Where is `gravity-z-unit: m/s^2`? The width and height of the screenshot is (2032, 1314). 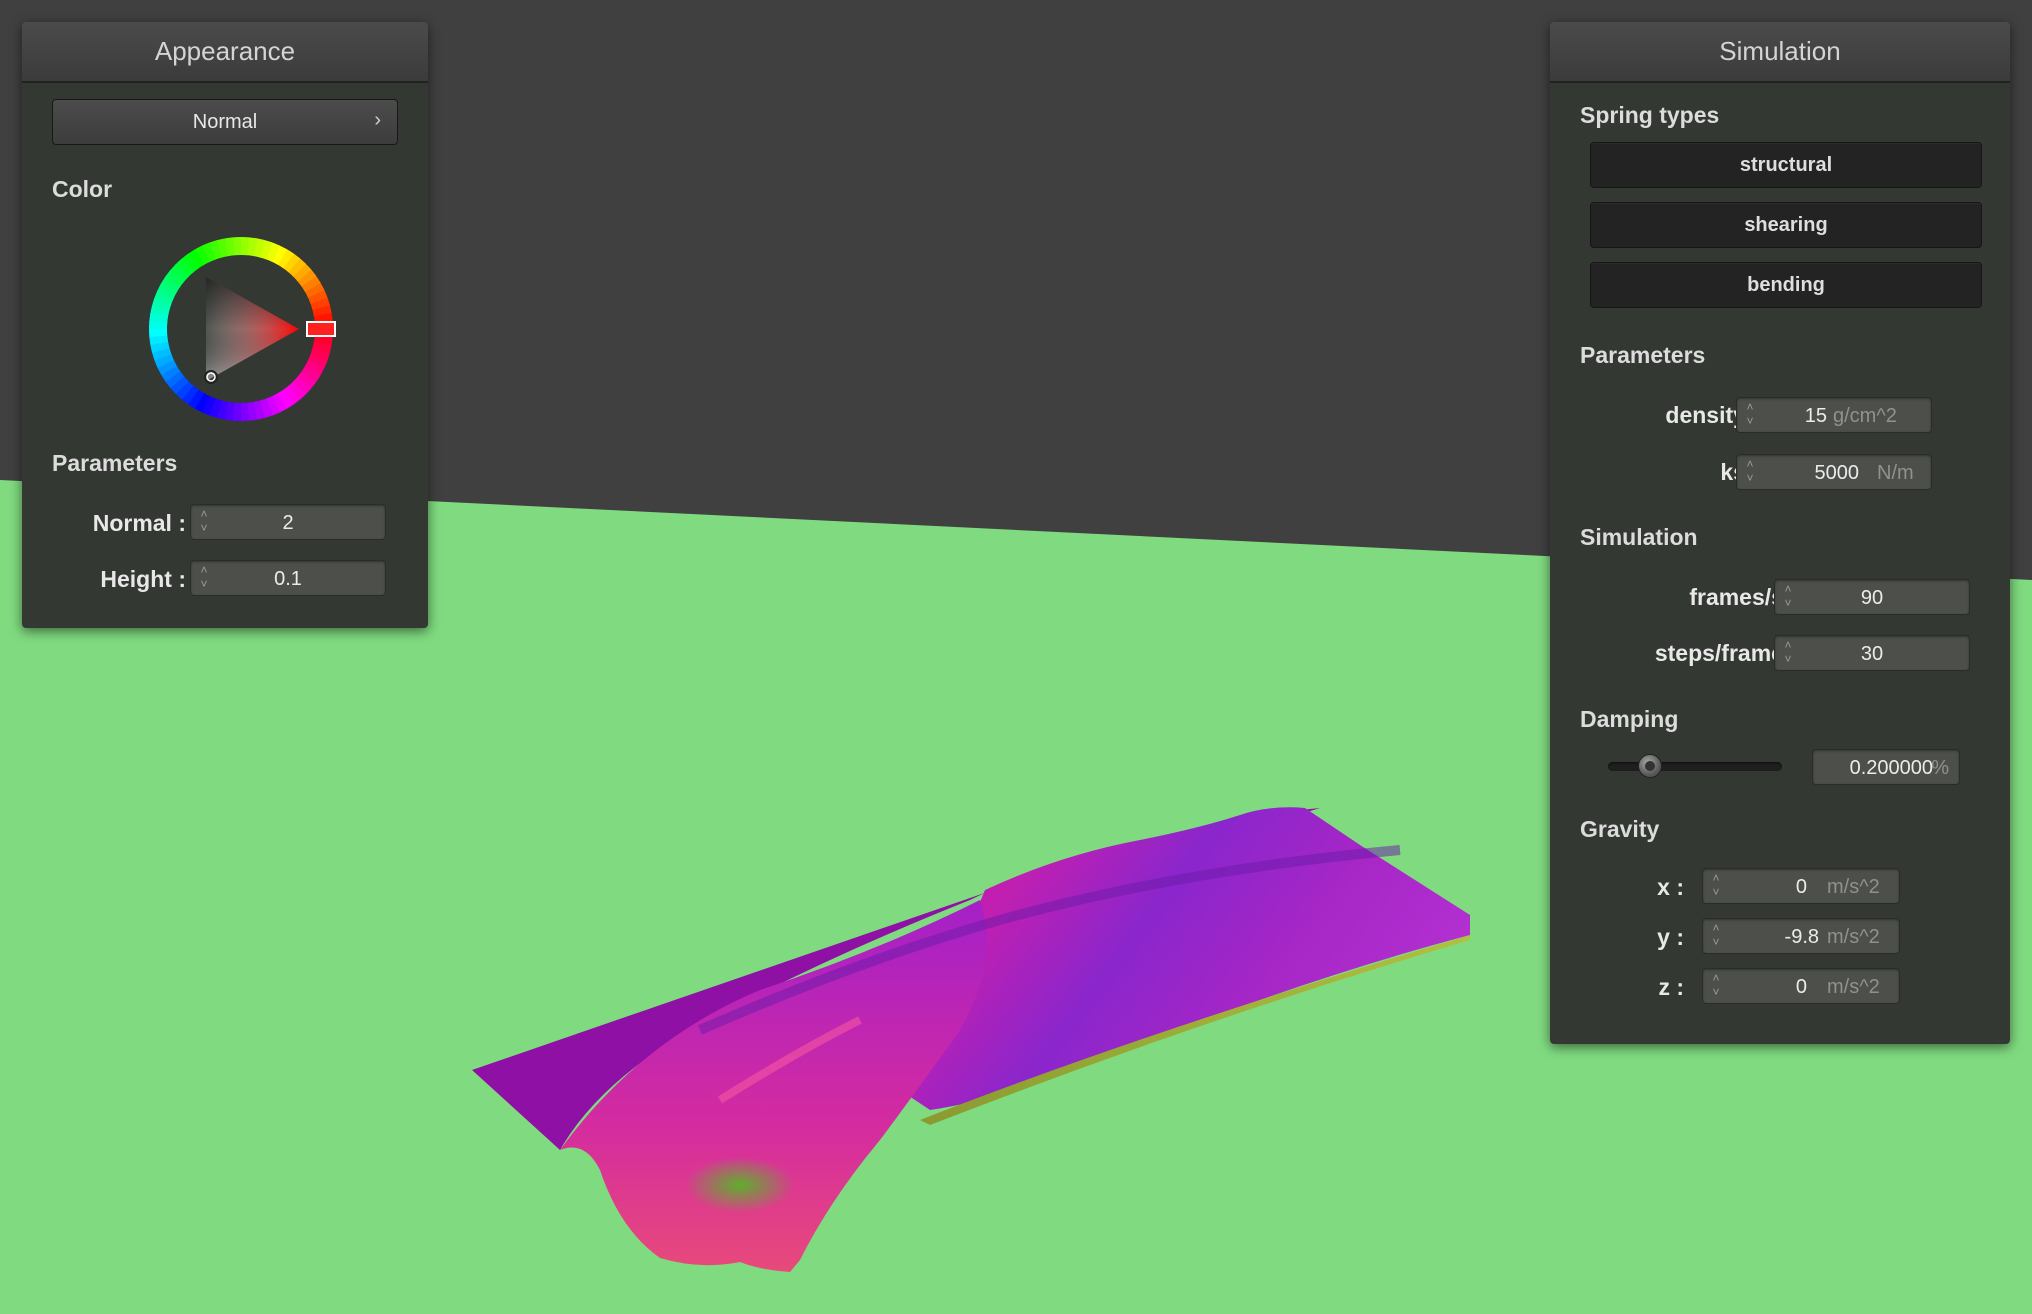
gravity-z-unit: m/s^2 is located at coordinates (1853, 987).